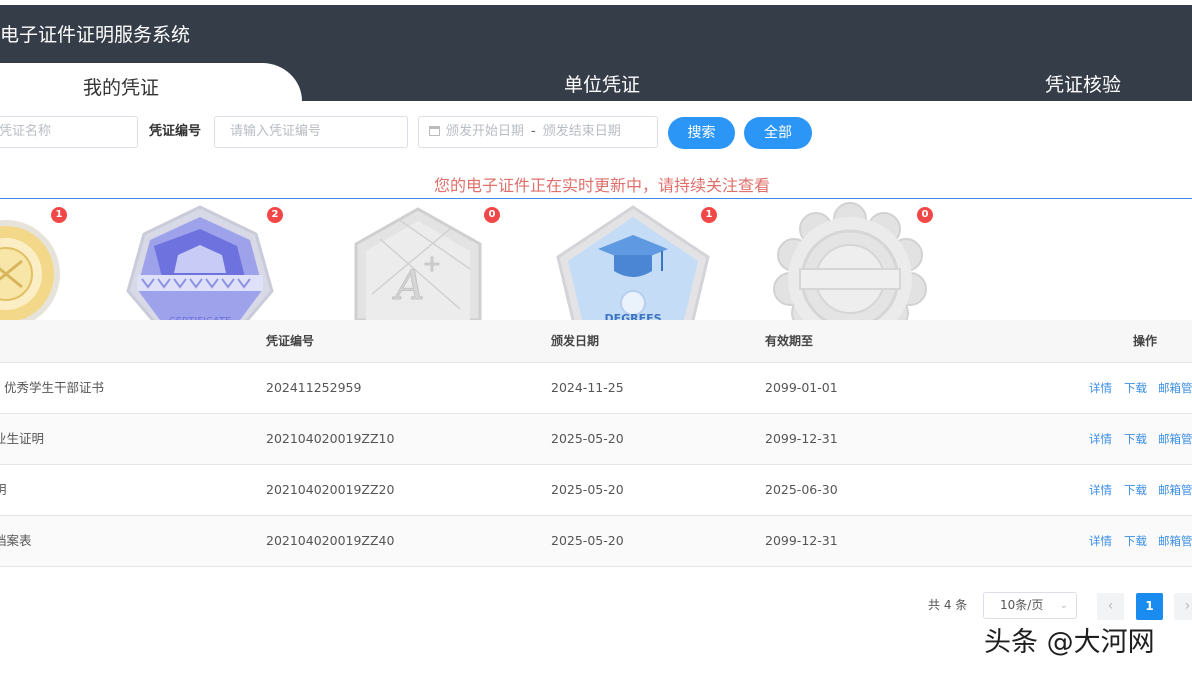  Describe the element at coordinates (602, 85) in the screenshot. I see `tab-unit-credentials: 单位凭证` at that location.